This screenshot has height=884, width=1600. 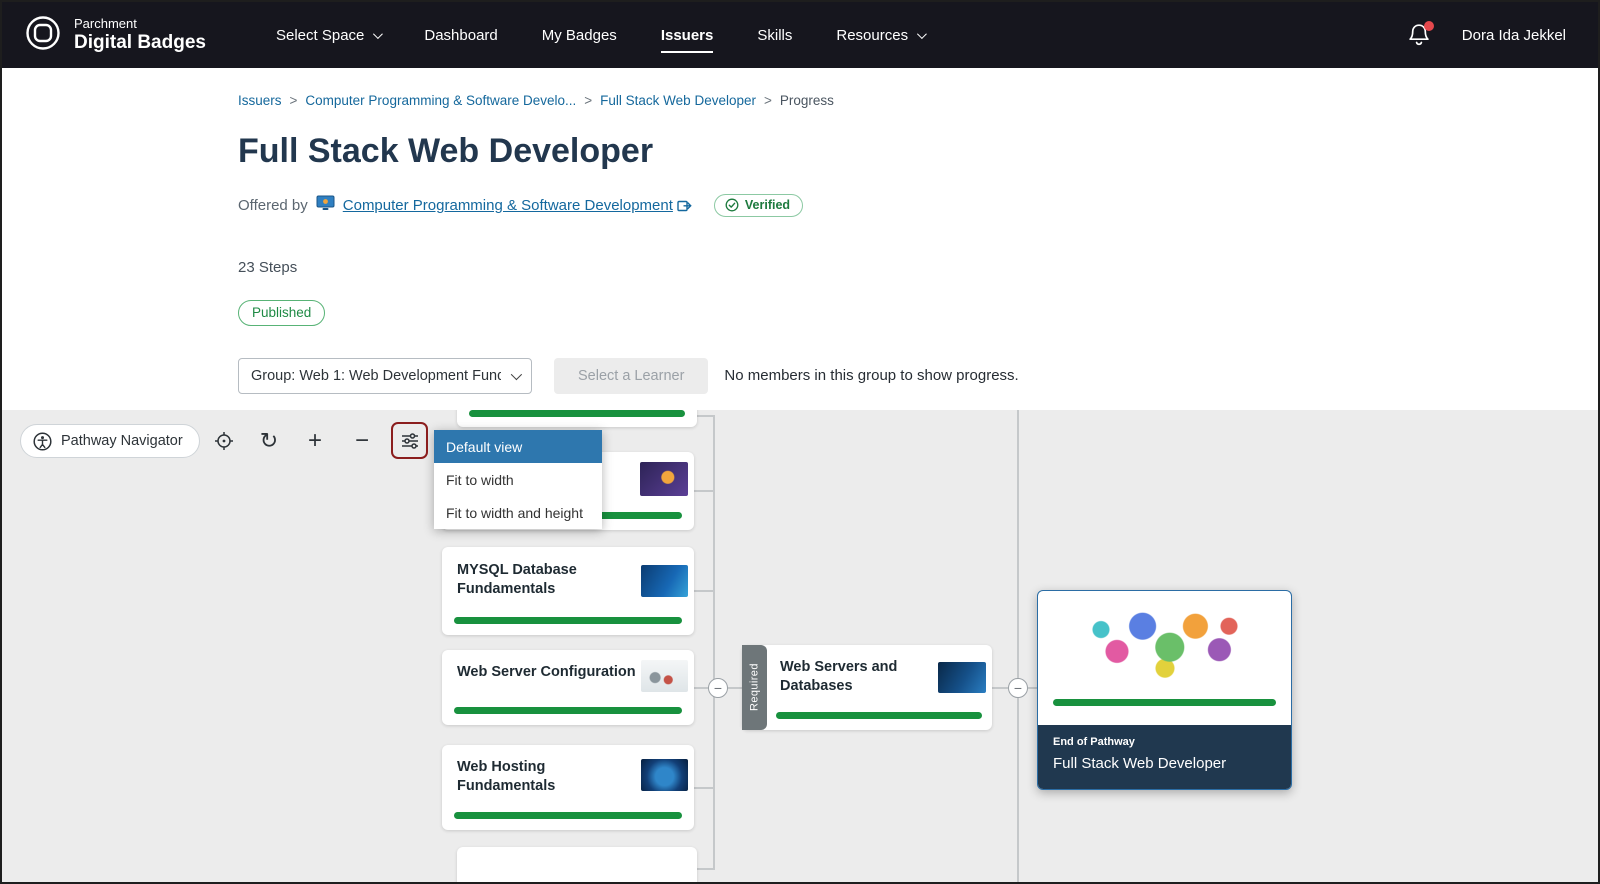 I want to click on nav-item-dashboard: Dashboard, so click(x=460, y=35).